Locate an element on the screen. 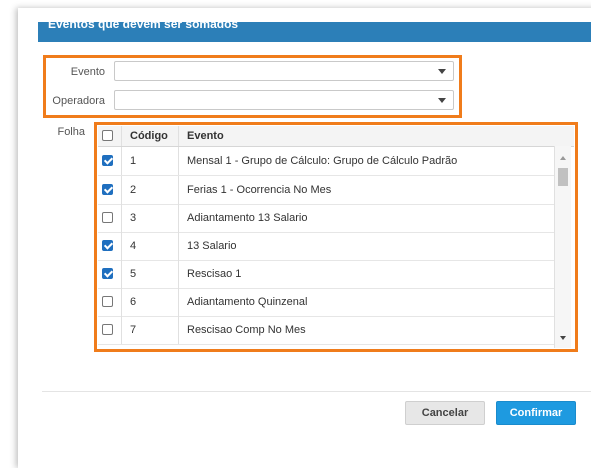 Image resolution: width=591 pixels, height=468 pixels. folha-label: Folha is located at coordinates (71, 132).